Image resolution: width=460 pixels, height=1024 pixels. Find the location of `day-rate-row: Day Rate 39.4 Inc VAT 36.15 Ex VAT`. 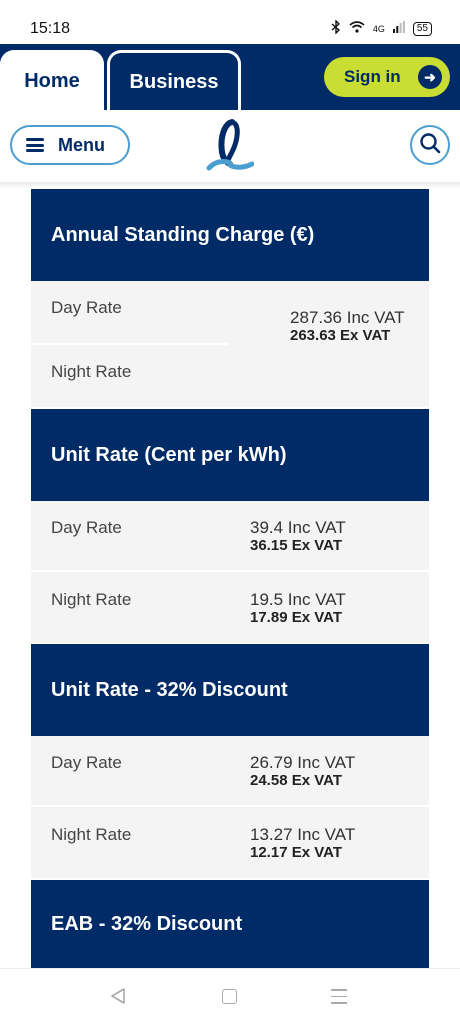

day-rate-row: Day Rate 39.4 Inc VAT 36.15 Ex VAT is located at coordinates (230, 536).